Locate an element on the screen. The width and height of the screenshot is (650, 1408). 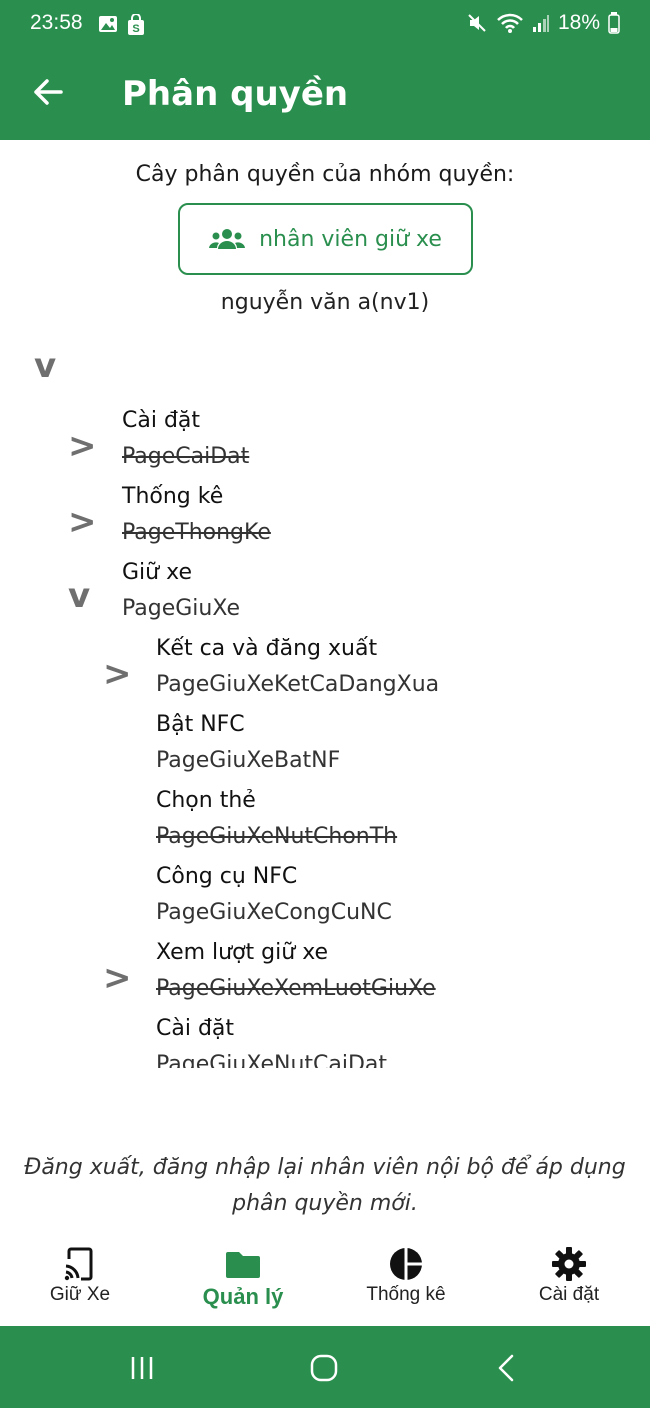
nav-item-thong-ke: Thống kê is located at coordinates (406, 1276).